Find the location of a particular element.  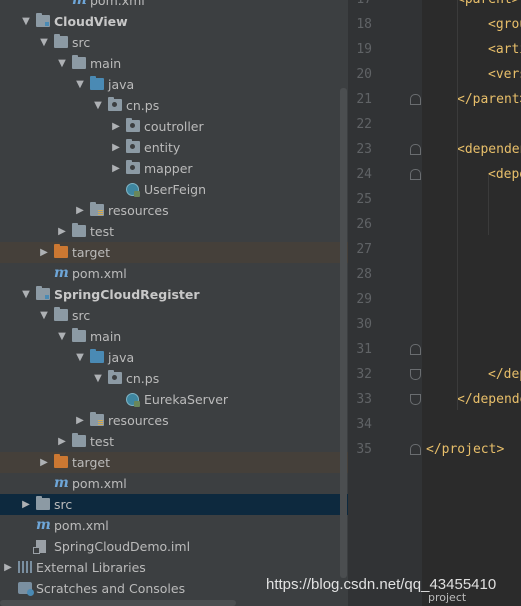

tree-row-label: main is located at coordinates (106, 63).